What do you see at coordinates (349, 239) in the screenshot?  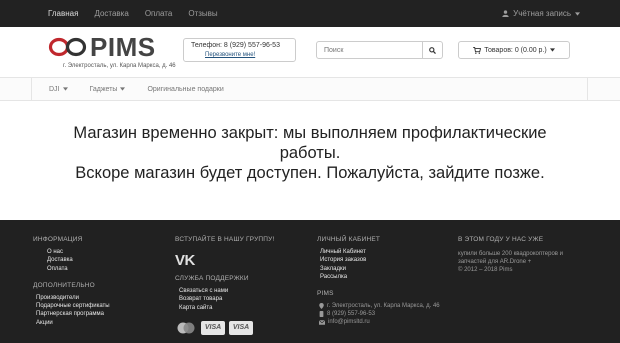 I see `footer-cabinet-heading: Личный кабинет` at bounding box center [349, 239].